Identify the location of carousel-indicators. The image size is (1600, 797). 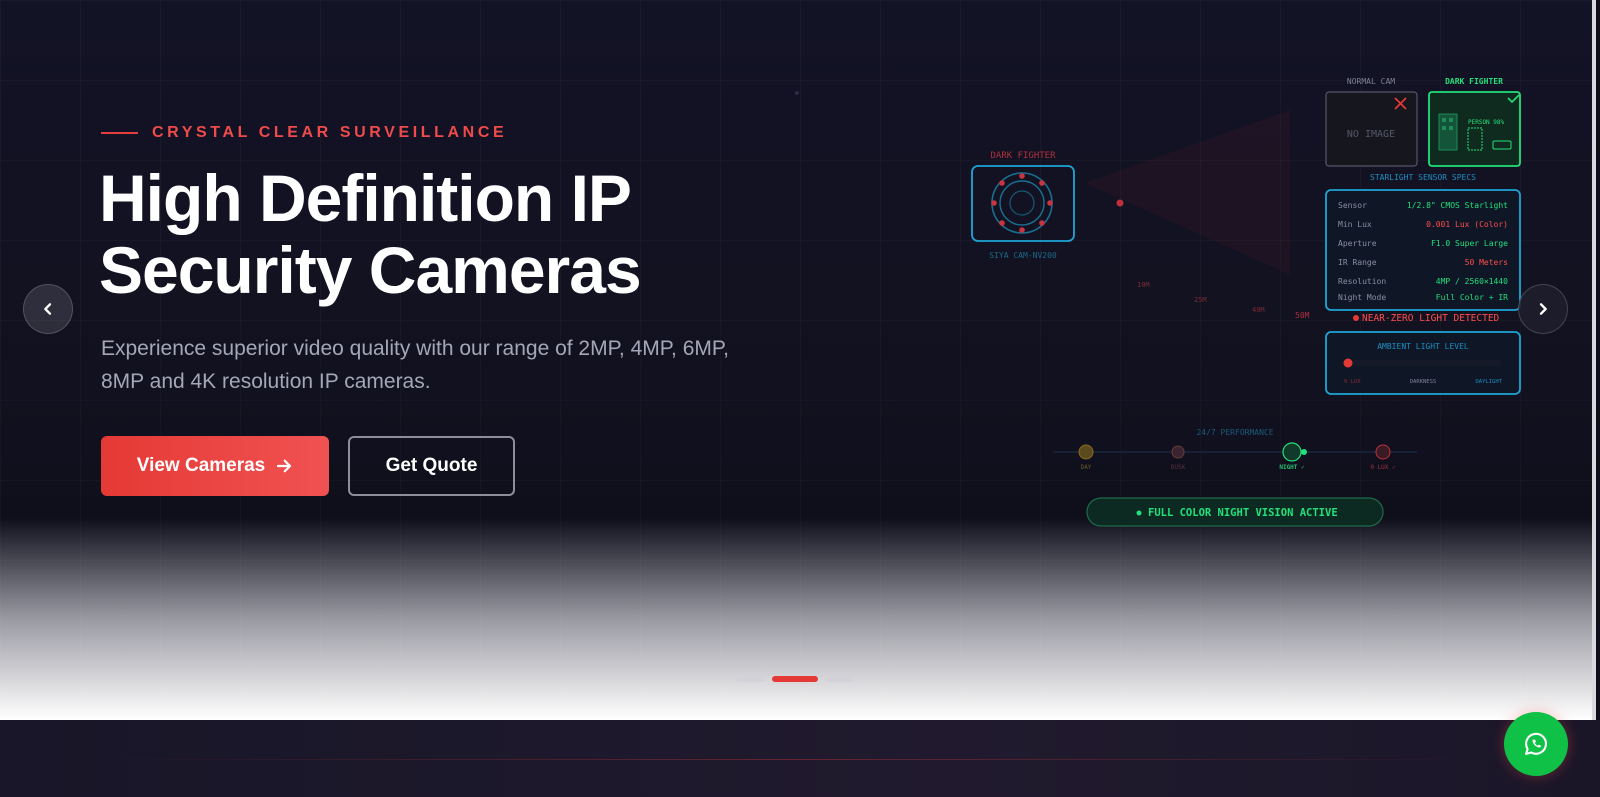
(795, 679).